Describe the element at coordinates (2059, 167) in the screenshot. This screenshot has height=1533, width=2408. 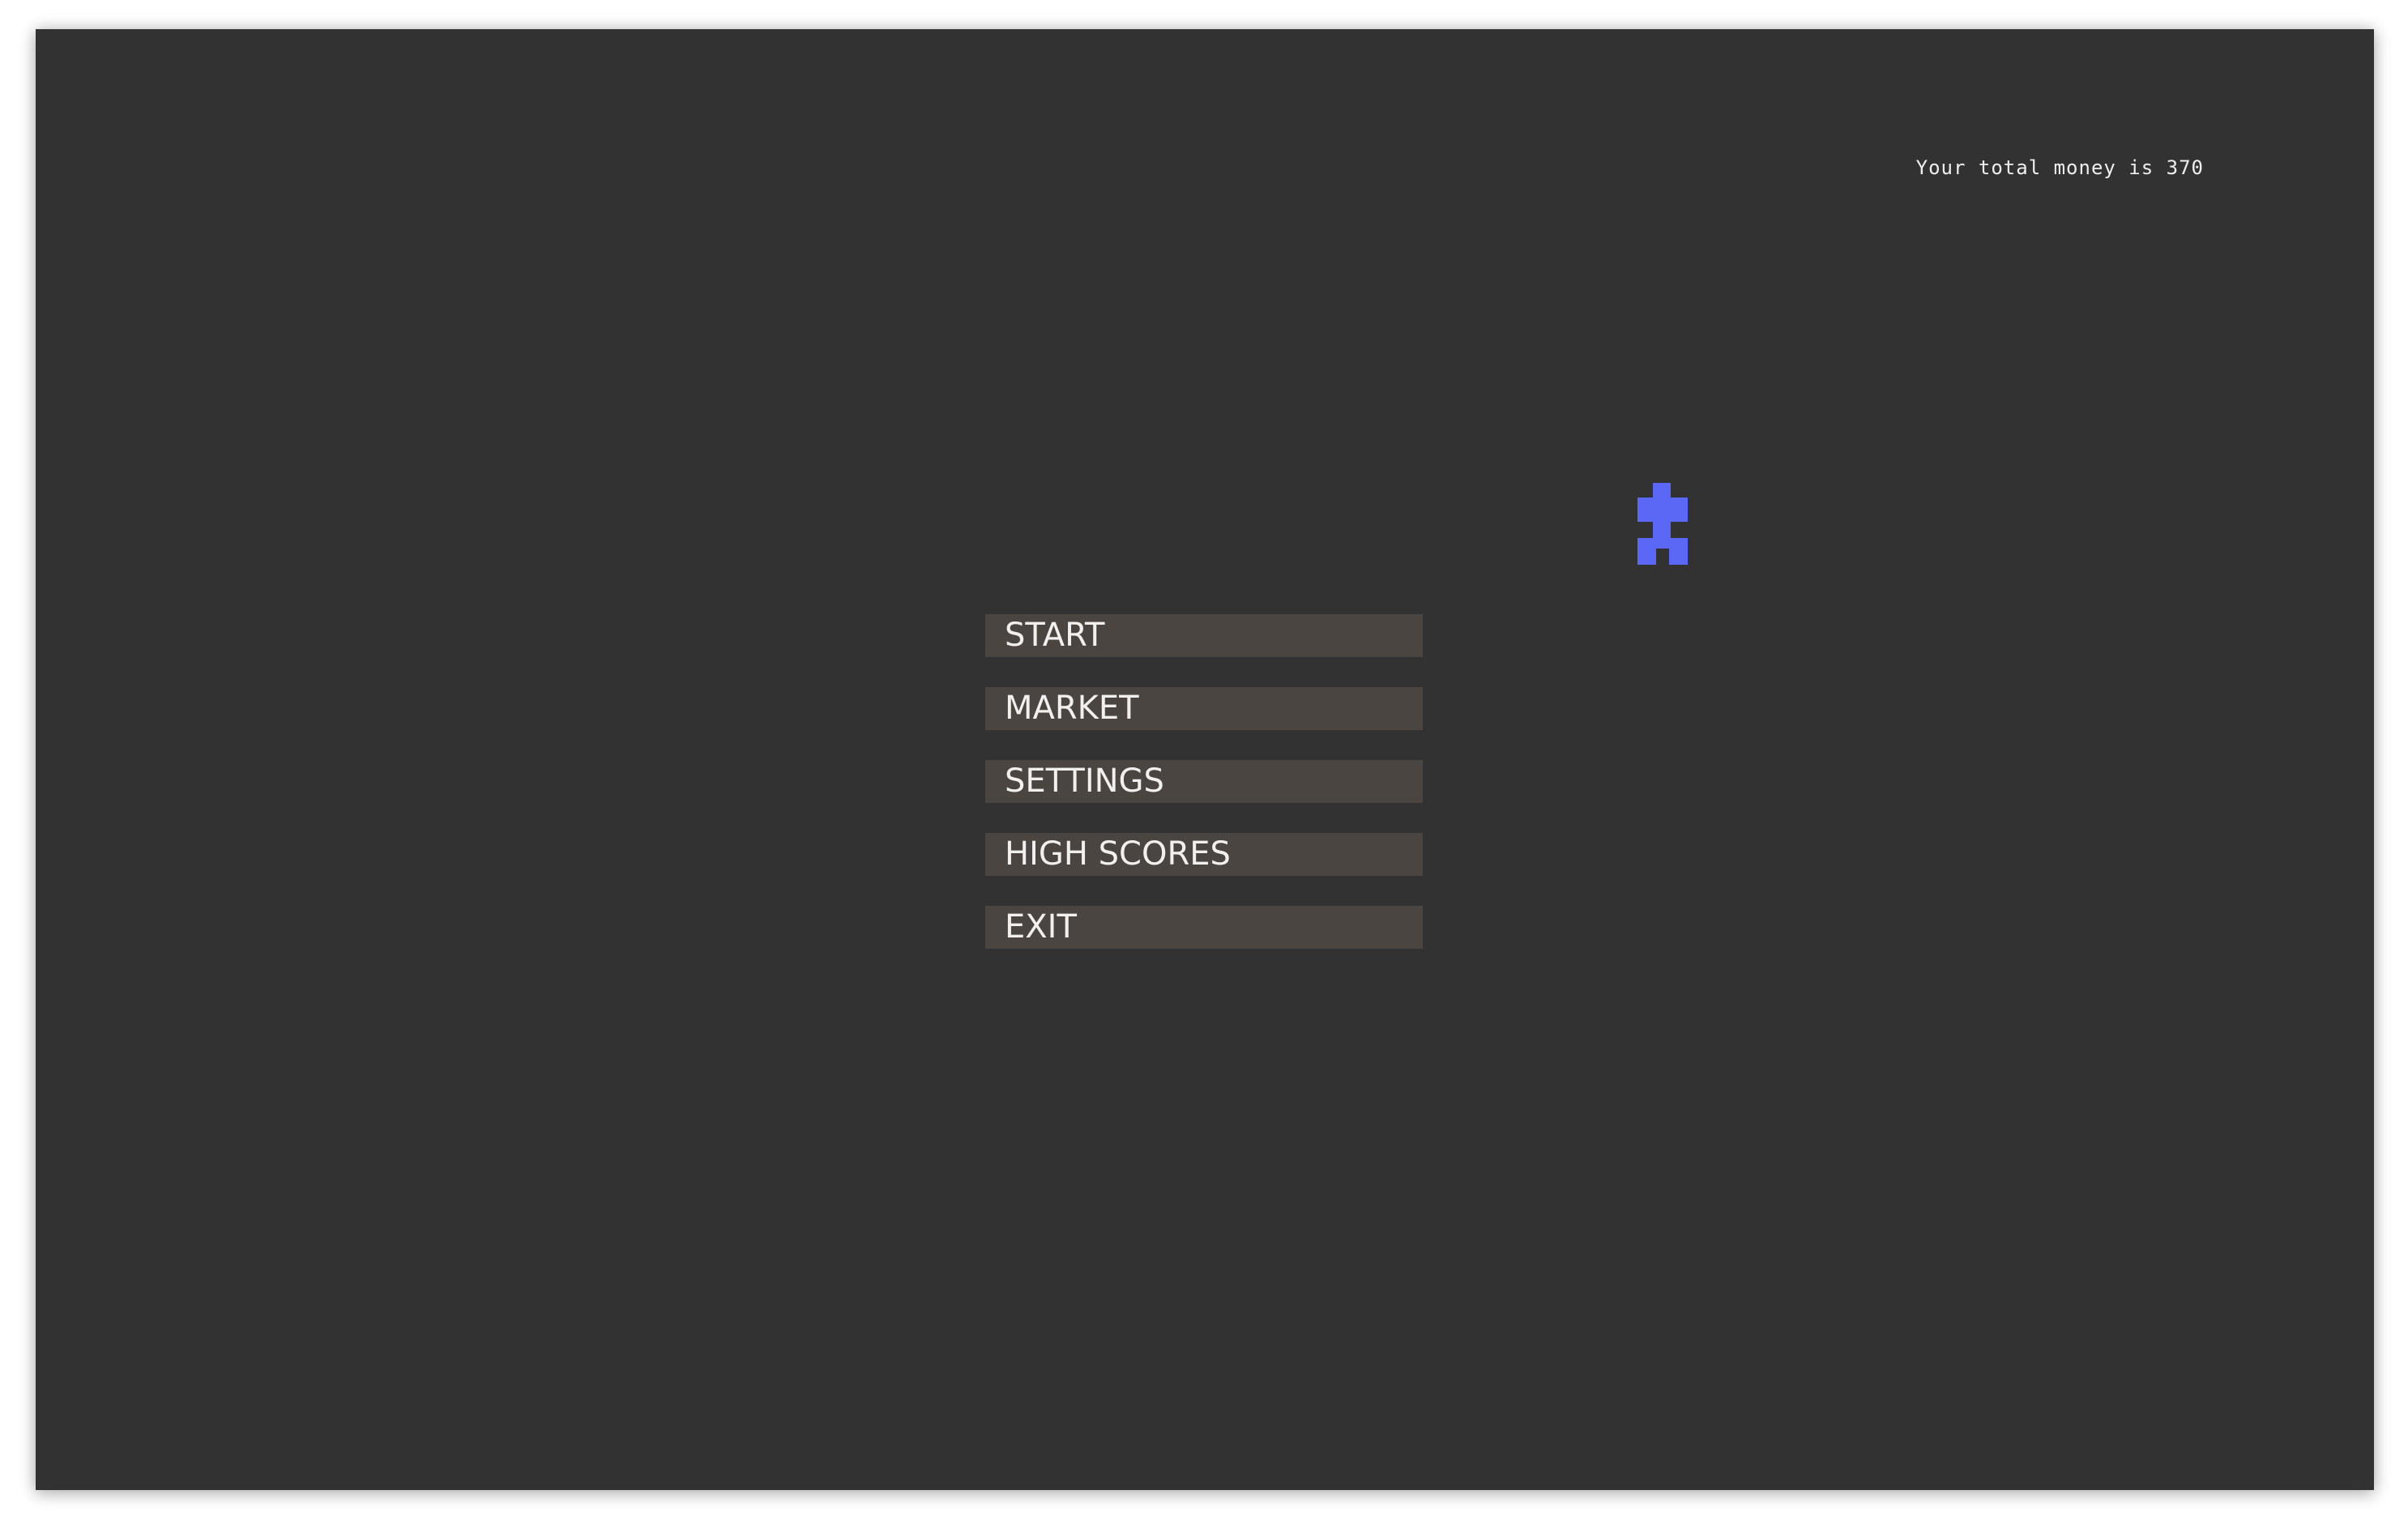
I see `total-money-label: Your total money is 370` at that location.